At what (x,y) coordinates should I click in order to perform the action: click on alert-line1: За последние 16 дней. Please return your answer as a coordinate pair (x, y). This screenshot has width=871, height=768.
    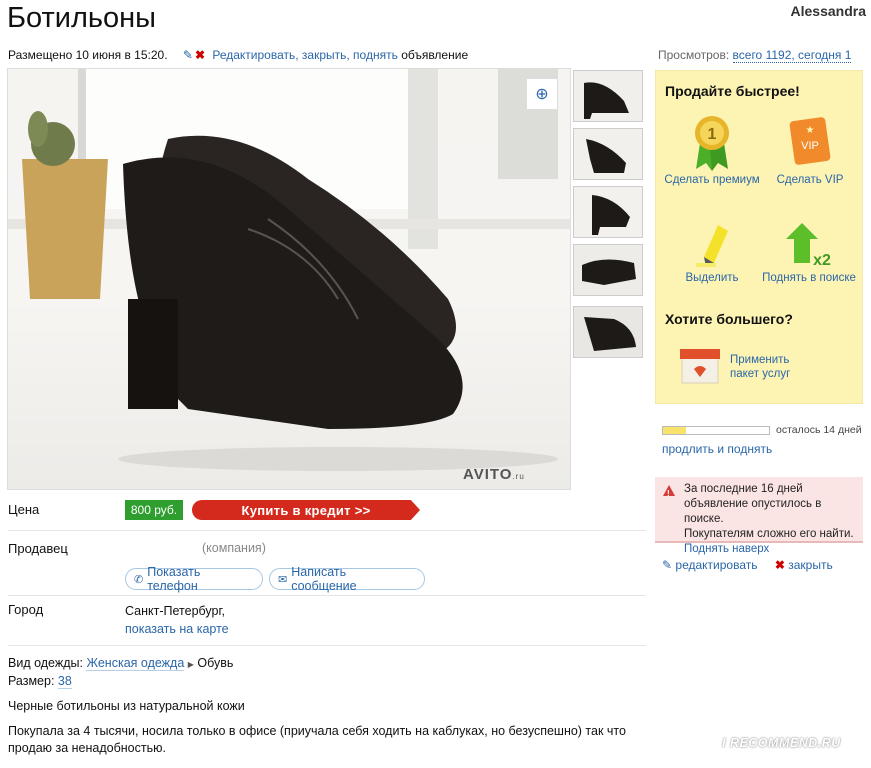
    Looking at the image, I should click on (743, 489).